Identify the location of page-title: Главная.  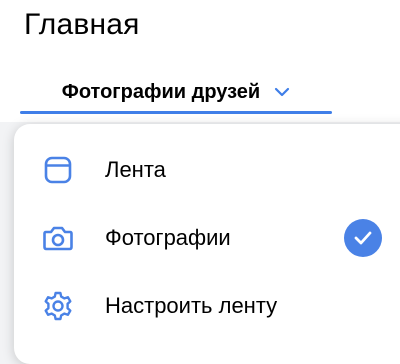
(82, 24).